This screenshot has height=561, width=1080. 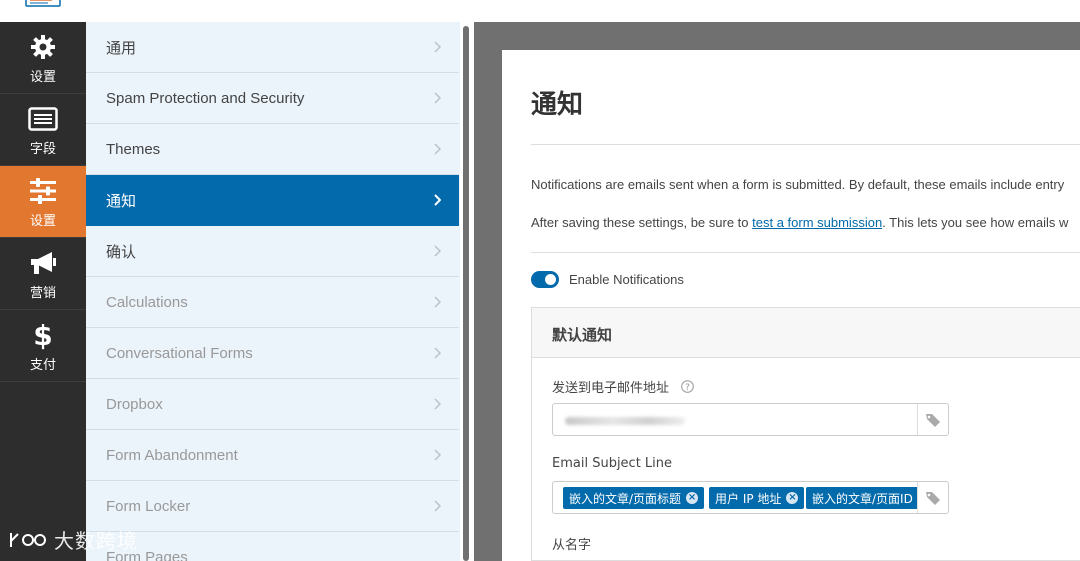 What do you see at coordinates (466, 293) in the screenshot?
I see `nav-scrollbar-thumb` at bounding box center [466, 293].